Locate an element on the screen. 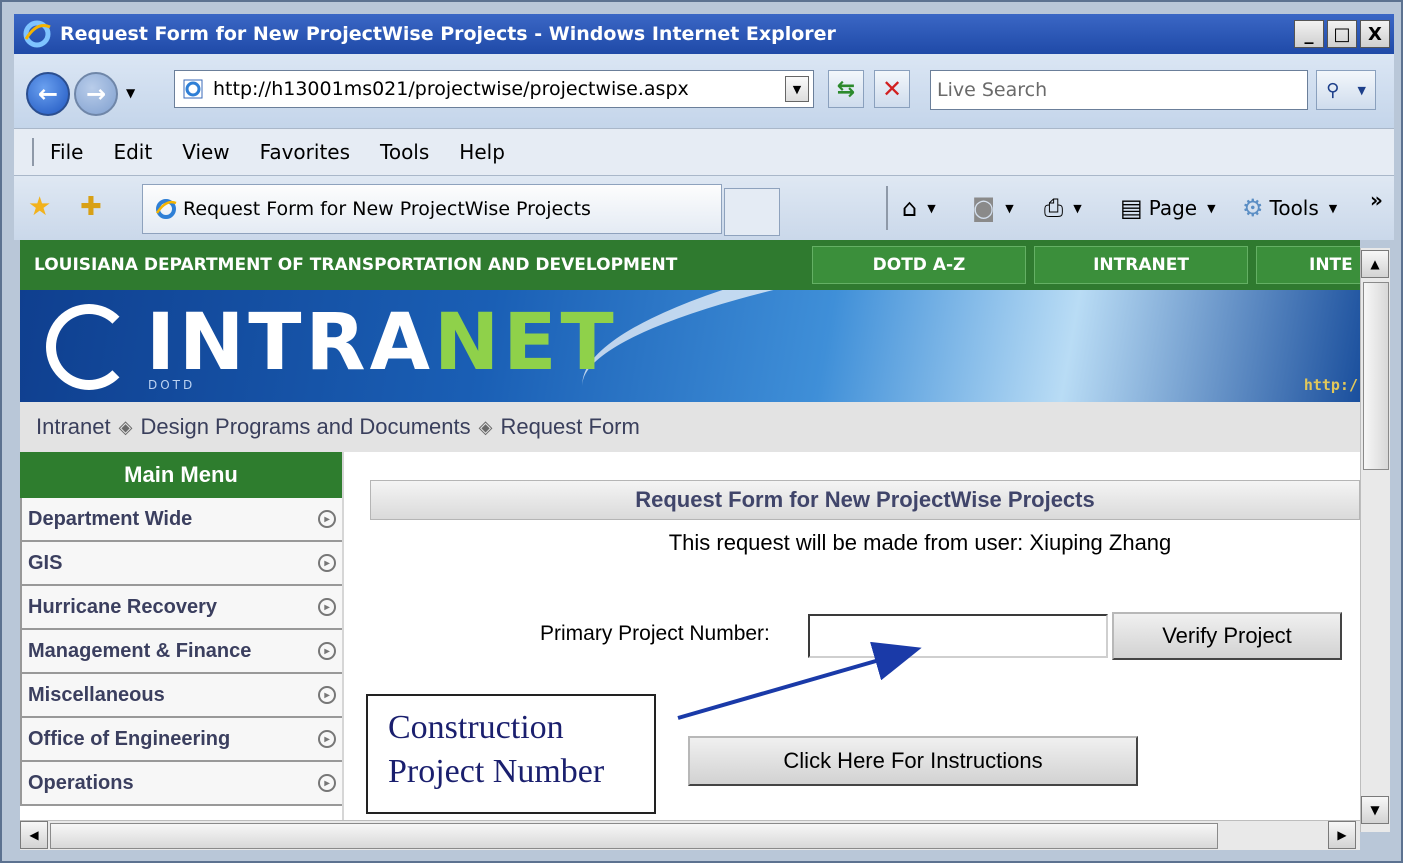 The image size is (1403, 863). home-dropdown-icon: ▼ is located at coordinates (931, 208).